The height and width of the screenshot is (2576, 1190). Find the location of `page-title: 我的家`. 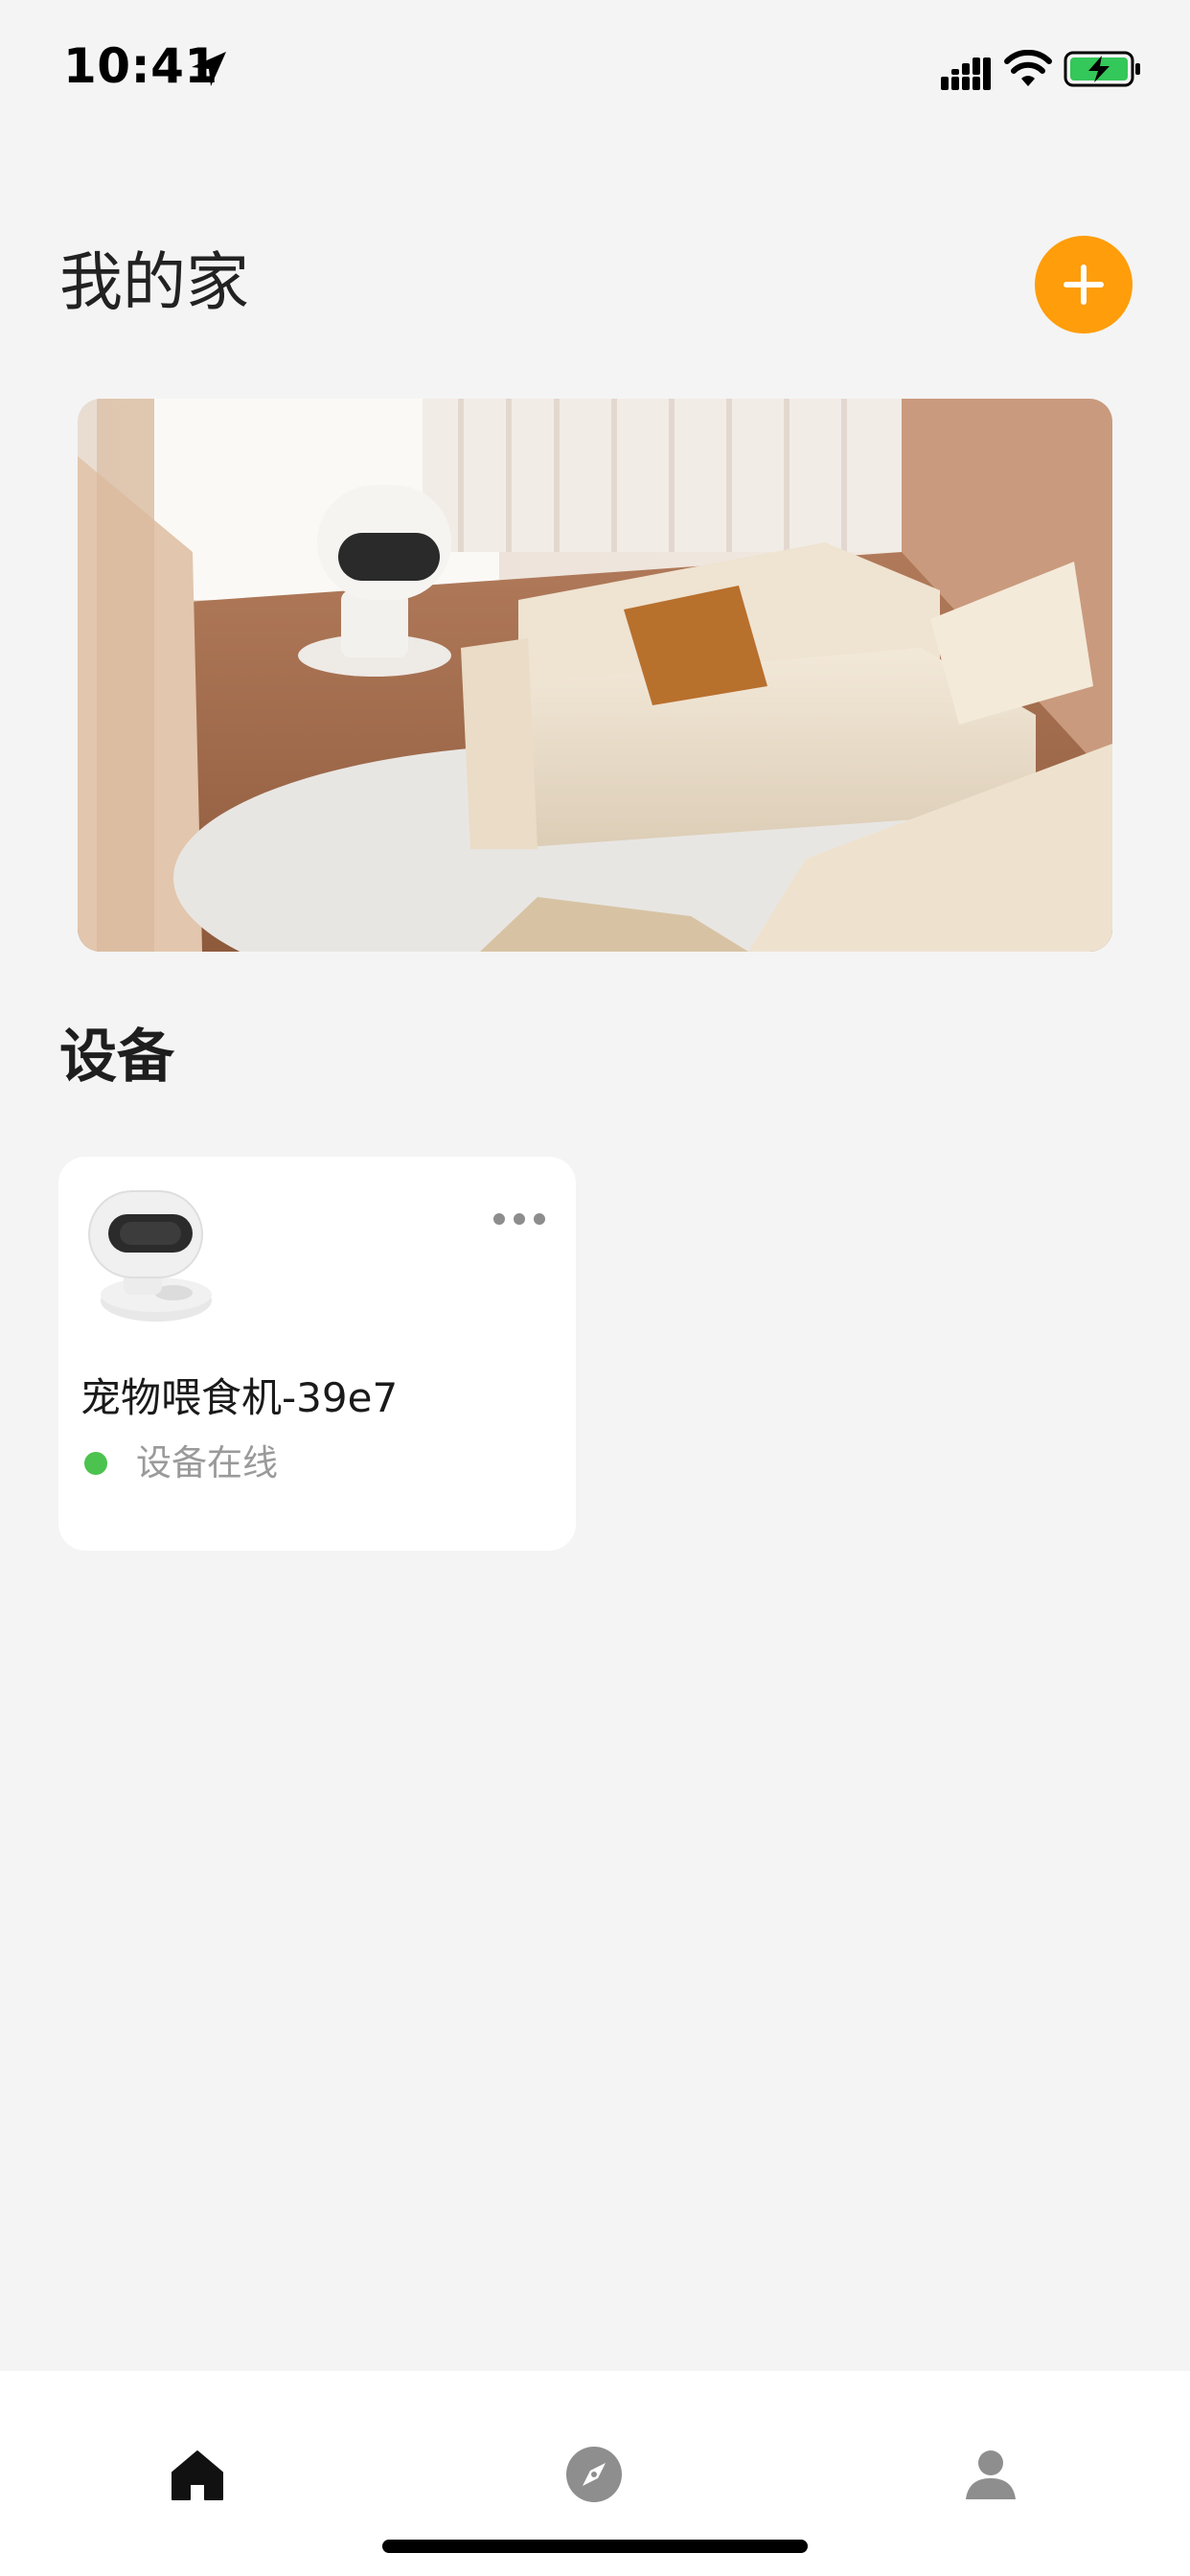

page-title: 我的家 is located at coordinates (154, 282).